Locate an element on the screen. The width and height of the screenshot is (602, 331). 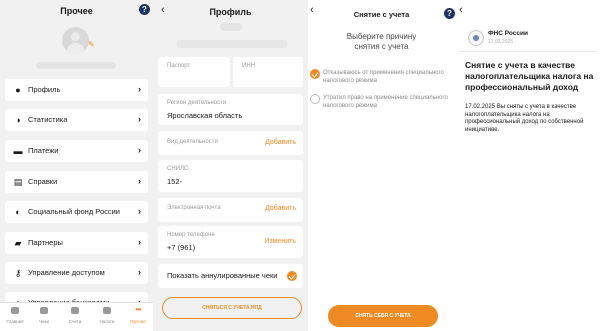
field-value: Ярославская область is located at coordinates (205, 115).